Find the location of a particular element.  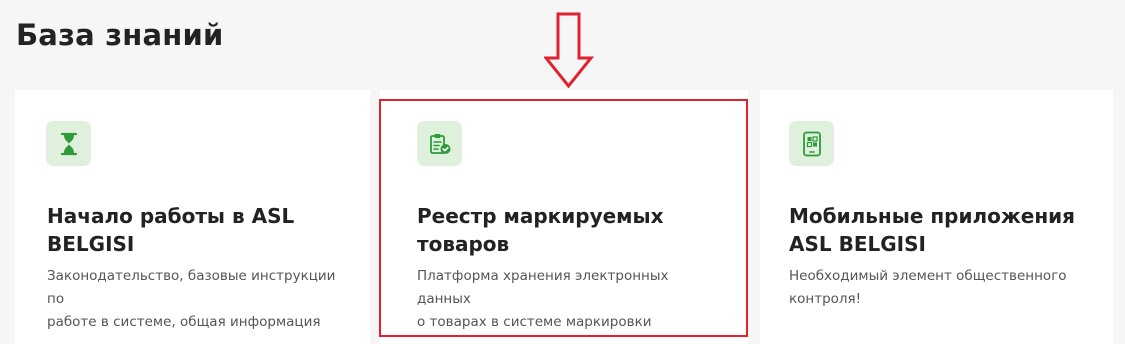

clipboard-check-icon is located at coordinates (439, 143).